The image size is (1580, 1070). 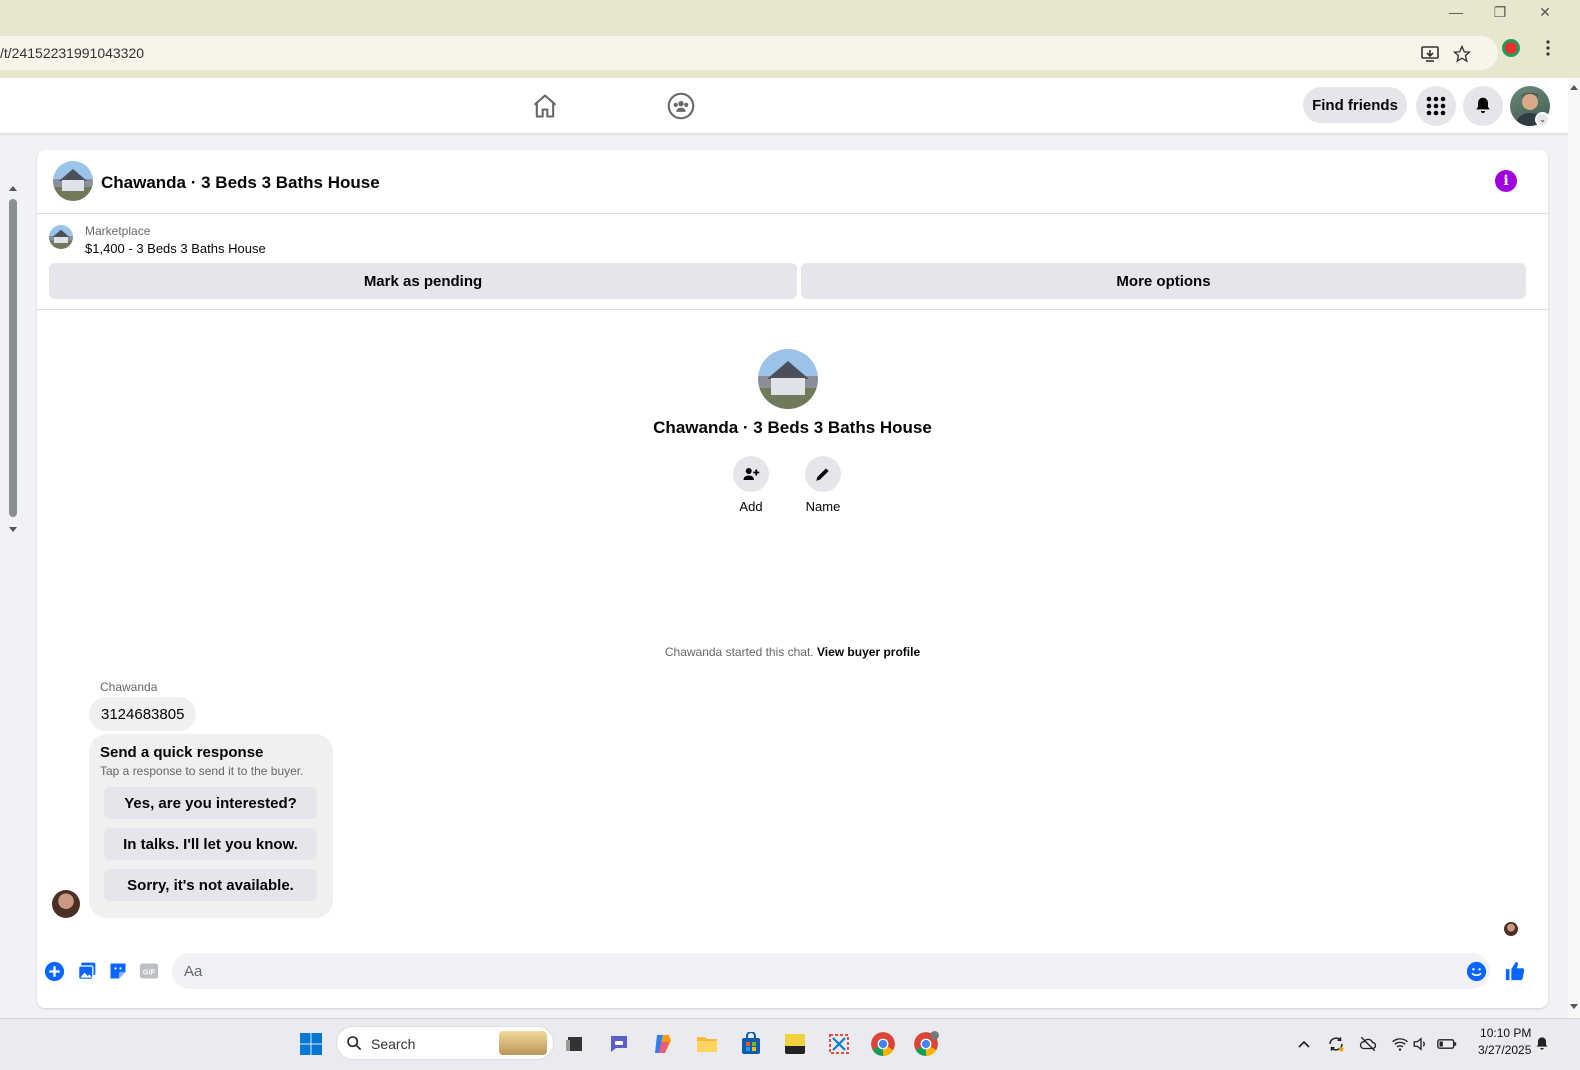 What do you see at coordinates (784, 106) in the screenshot?
I see `facebook-top-nav: Find friends ⌄` at bounding box center [784, 106].